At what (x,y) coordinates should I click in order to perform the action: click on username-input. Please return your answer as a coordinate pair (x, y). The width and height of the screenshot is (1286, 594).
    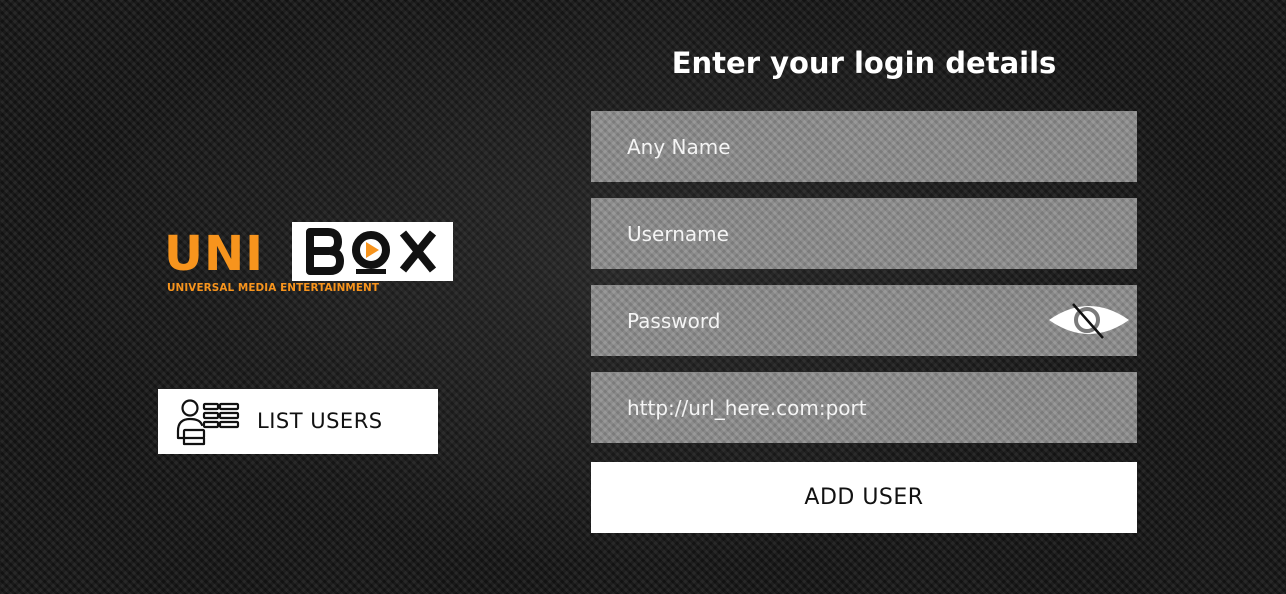
    Looking at the image, I should click on (864, 233).